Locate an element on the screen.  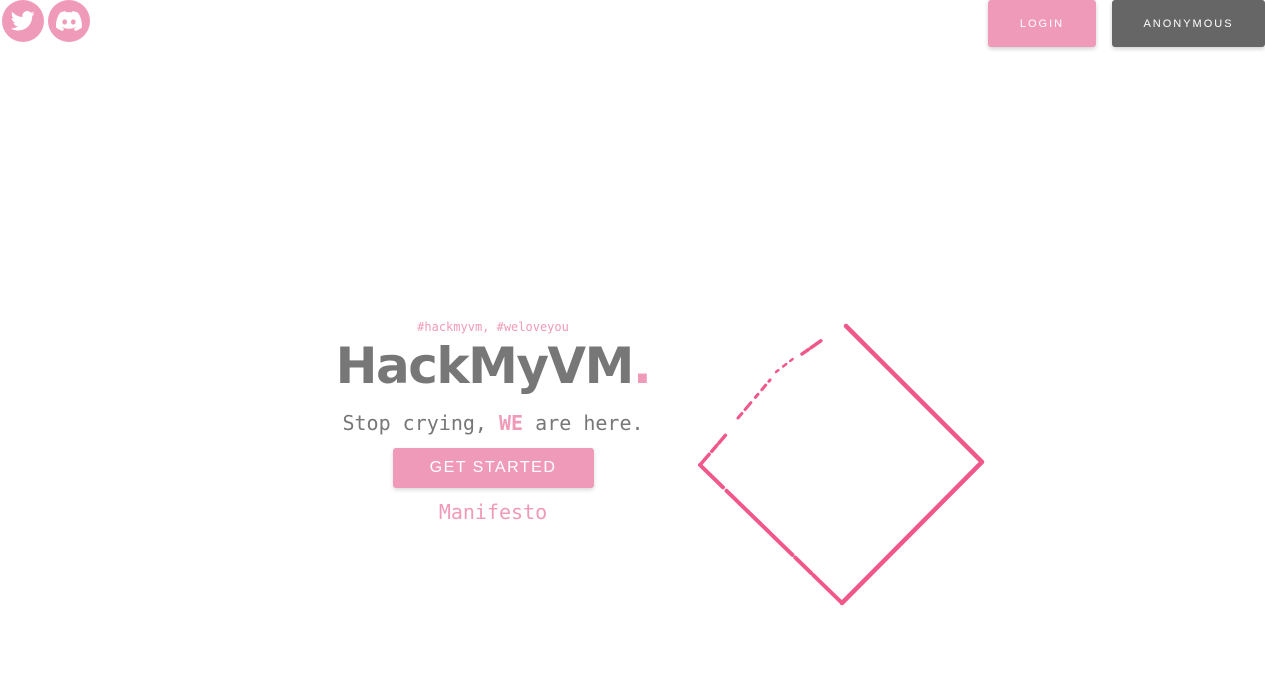
tagline-we: WE is located at coordinates (511, 423).